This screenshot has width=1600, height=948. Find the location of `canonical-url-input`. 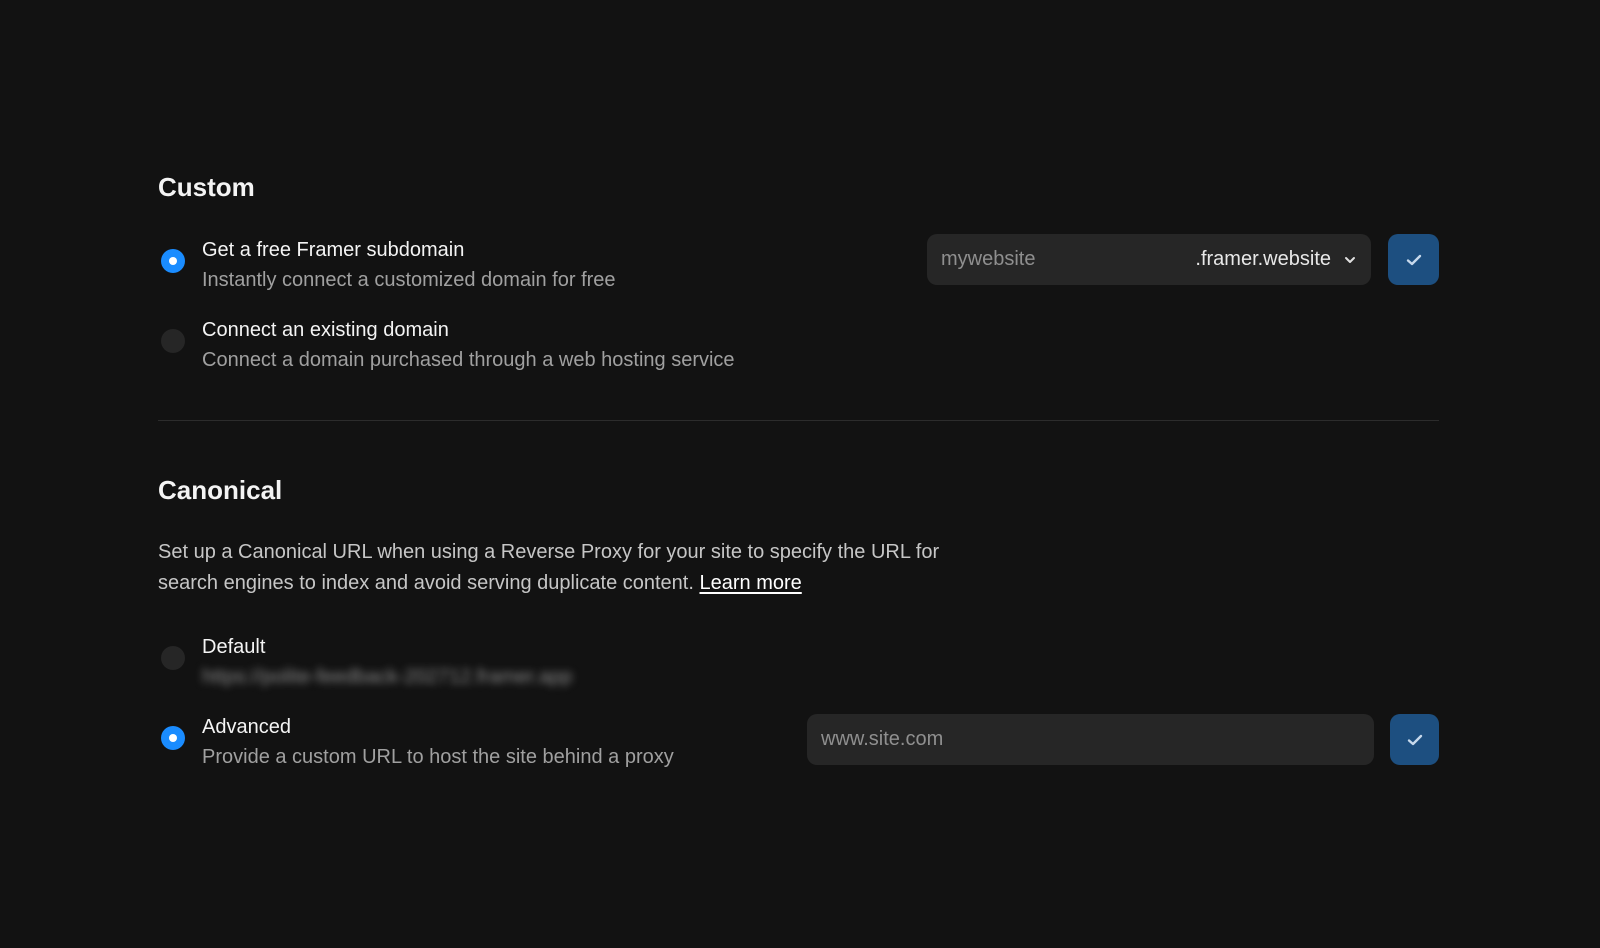

canonical-url-input is located at coordinates (1090, 739).